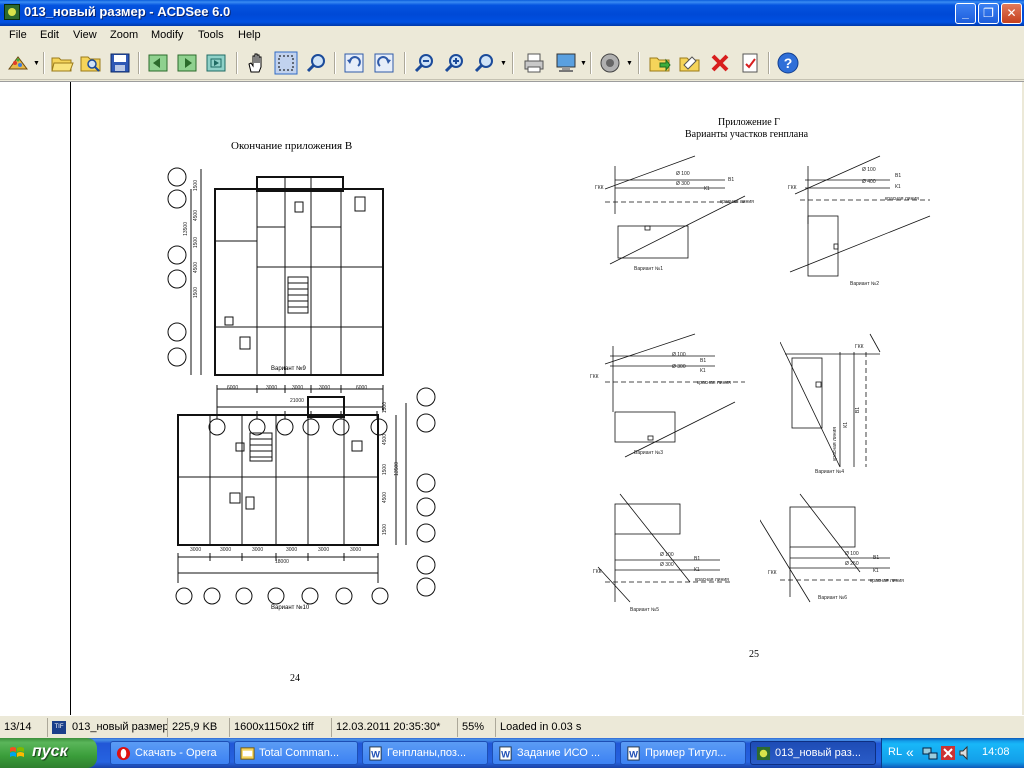  I want to click on gkk-label-3: ГКК, so click(594, 377).